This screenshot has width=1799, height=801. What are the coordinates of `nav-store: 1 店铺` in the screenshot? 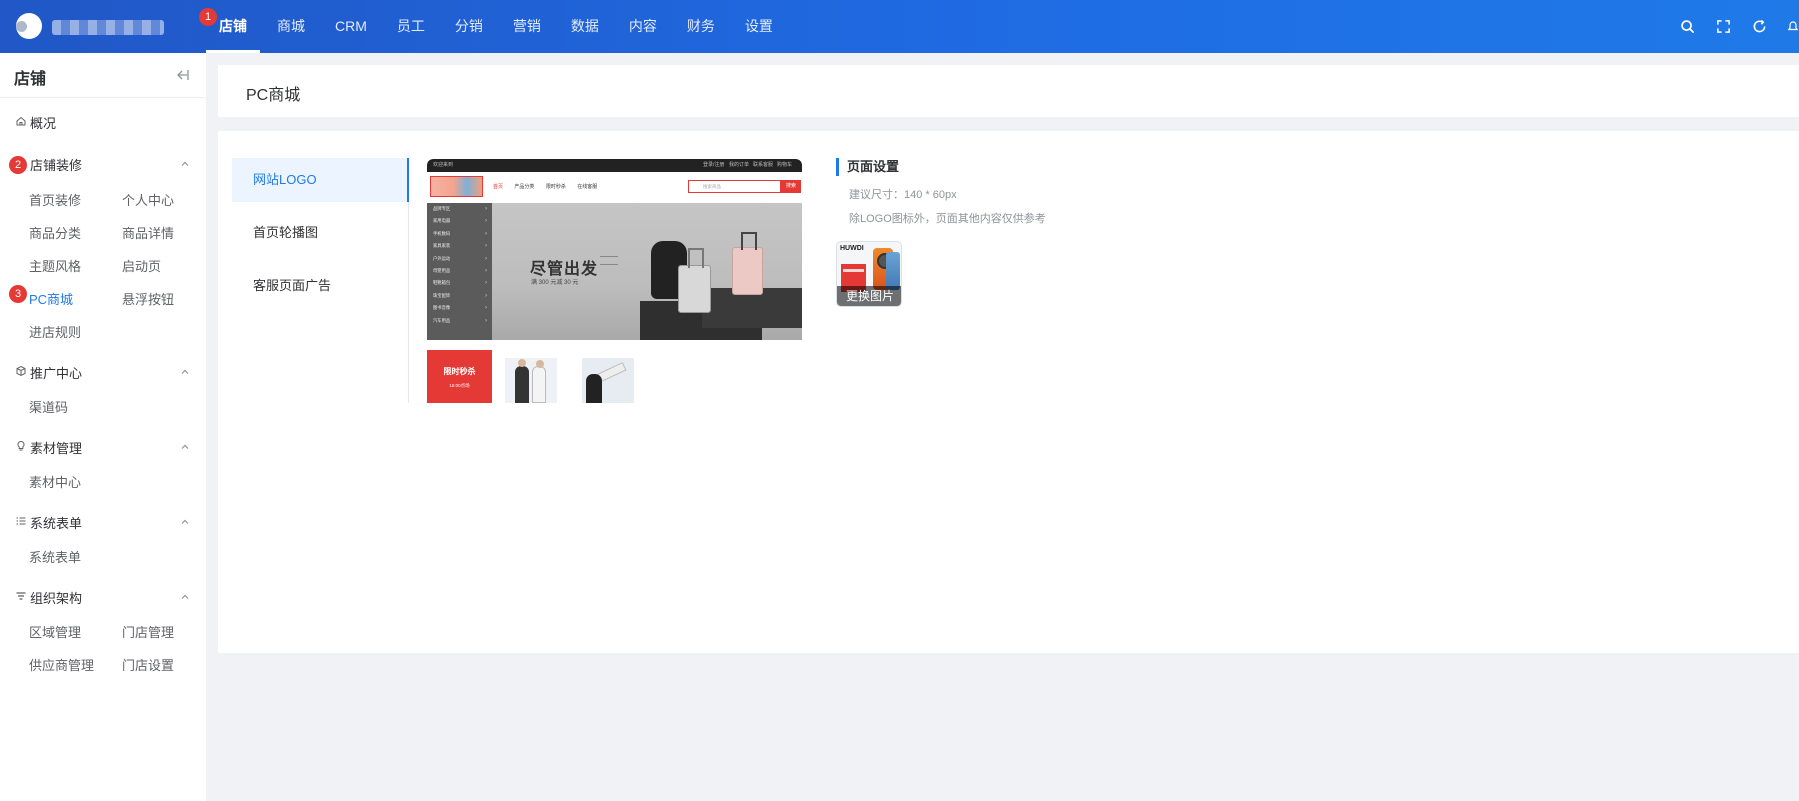 It's located at (229, 26).